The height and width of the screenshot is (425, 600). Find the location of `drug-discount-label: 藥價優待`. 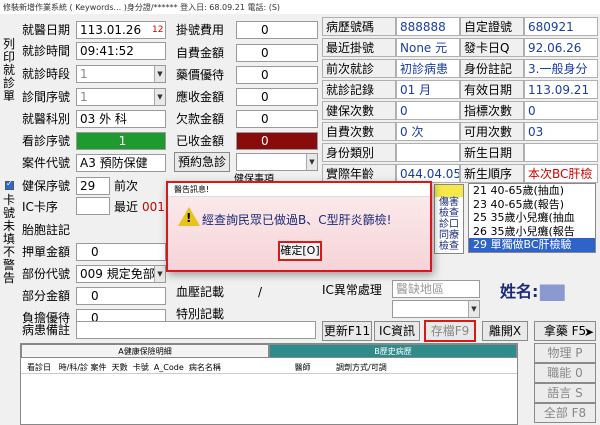

drug-discount-label: 藥價優待 is located at coordinates (200, 75).